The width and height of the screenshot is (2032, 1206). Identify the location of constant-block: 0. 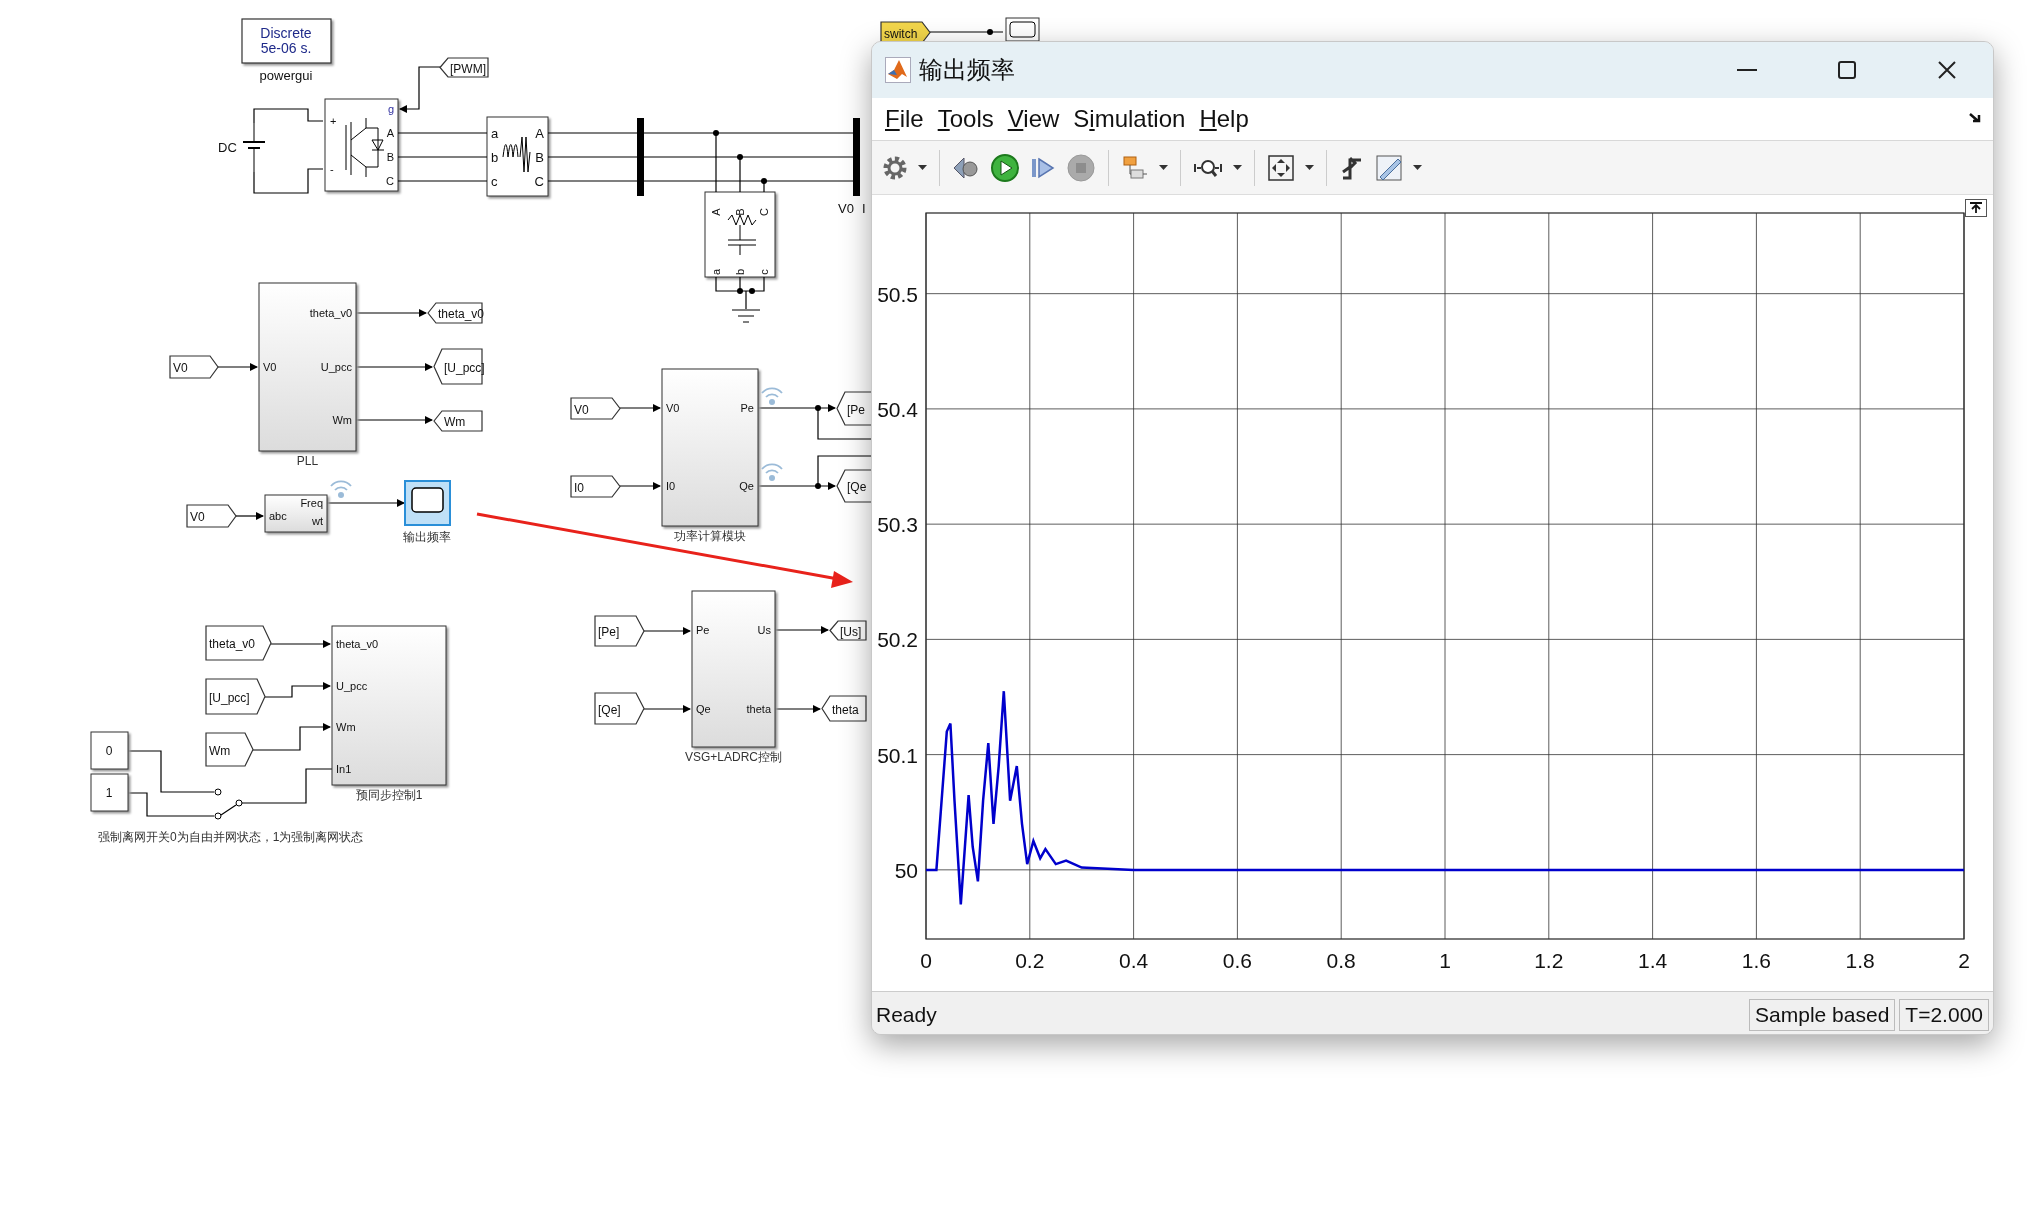
(109, 750).